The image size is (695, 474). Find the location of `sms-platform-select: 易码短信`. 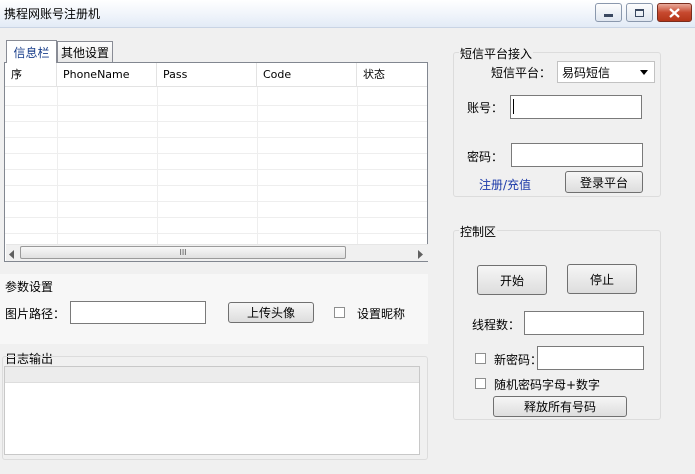

sms-platform-select: 易码短信 is located at coordinates (606, 72).